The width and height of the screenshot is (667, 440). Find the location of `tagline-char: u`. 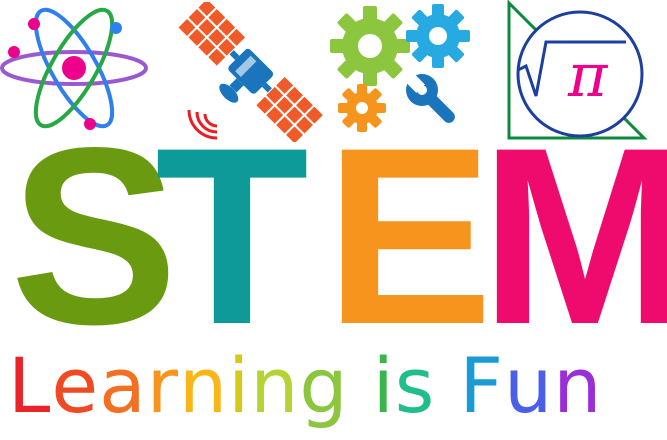

tagline-char: u is located at coordinates (529, 385).